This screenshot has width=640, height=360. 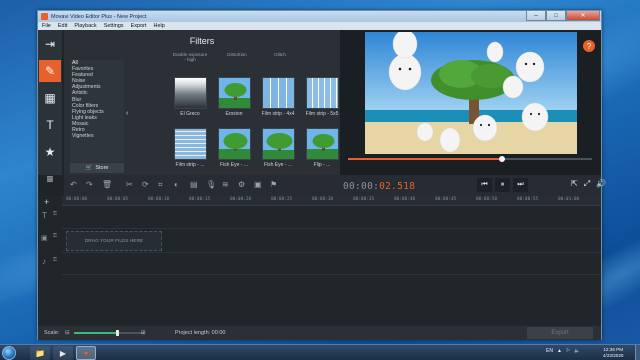 What do you see at coordinates (637, 352) in the screenshot?
I see `show-desktop-button` at bounding box center [637, 352].